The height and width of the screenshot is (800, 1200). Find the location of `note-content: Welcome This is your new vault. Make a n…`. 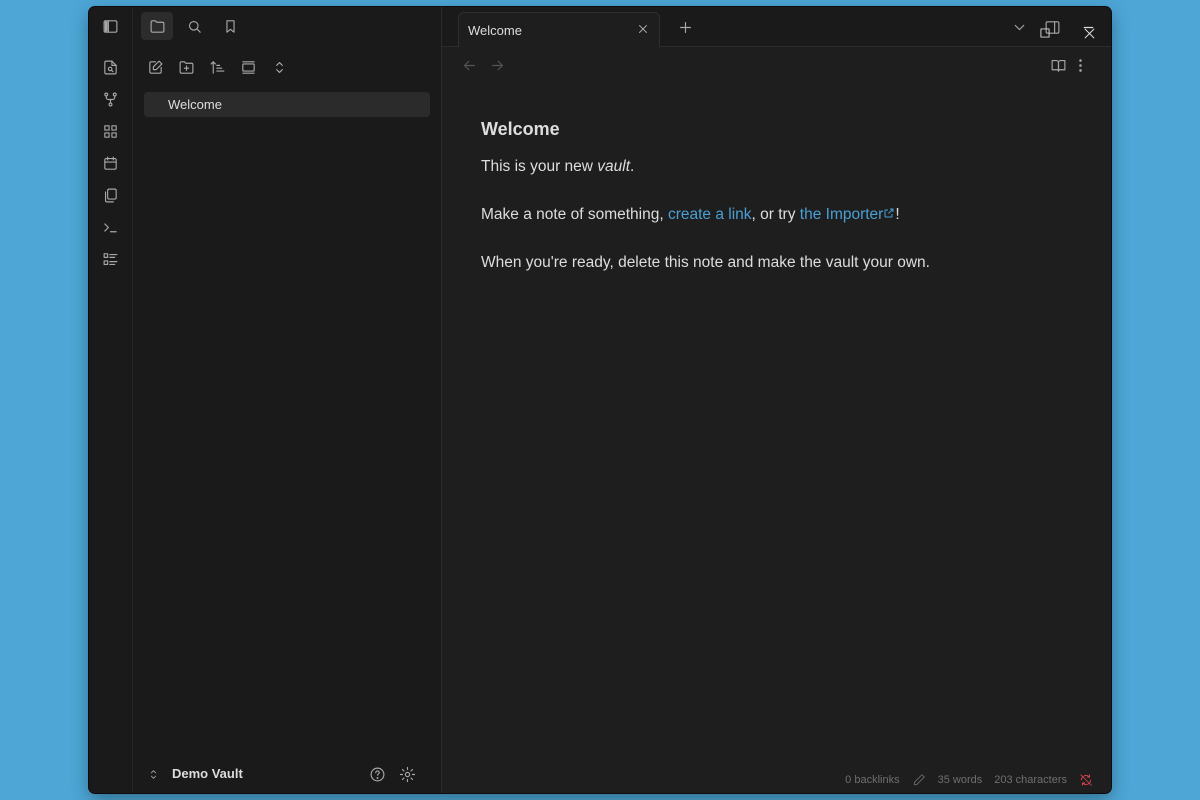

note-content: Welcome This is your new vault. Make a n… is located at coordinates (781, 209).